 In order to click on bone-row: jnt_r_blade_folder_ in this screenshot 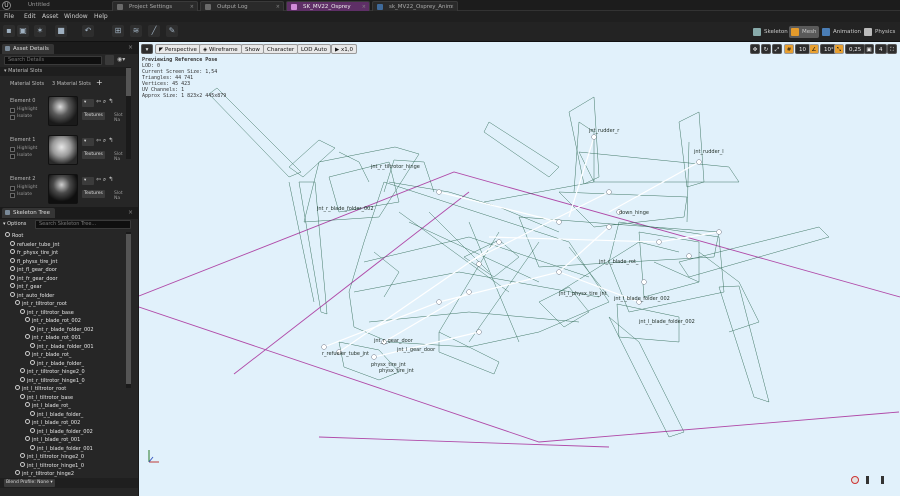, I will do `click(43, 363)`.